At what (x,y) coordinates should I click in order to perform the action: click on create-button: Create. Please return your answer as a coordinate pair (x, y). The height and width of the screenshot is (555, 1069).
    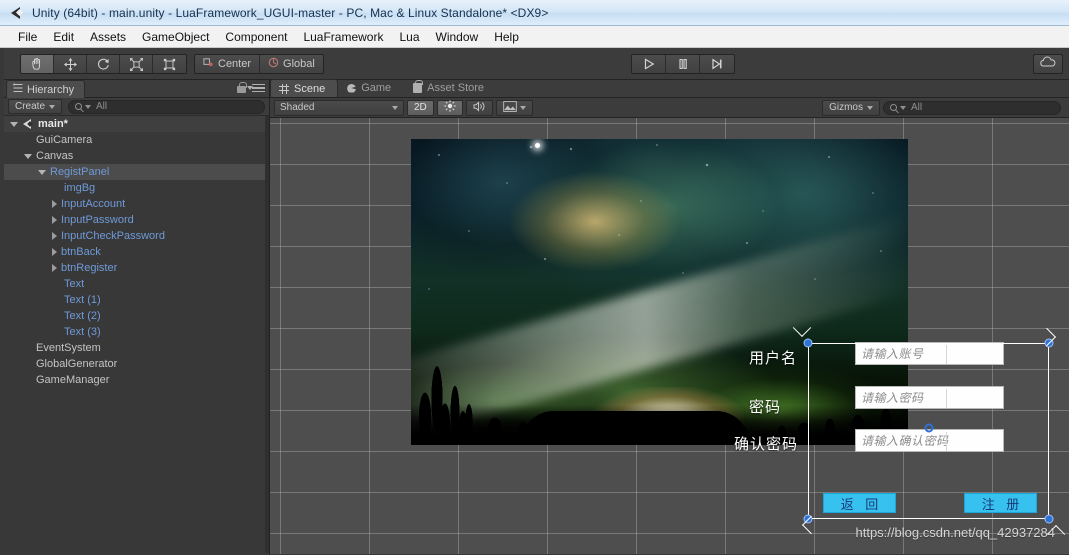
    Looking at the image, I should click on (35, 106).